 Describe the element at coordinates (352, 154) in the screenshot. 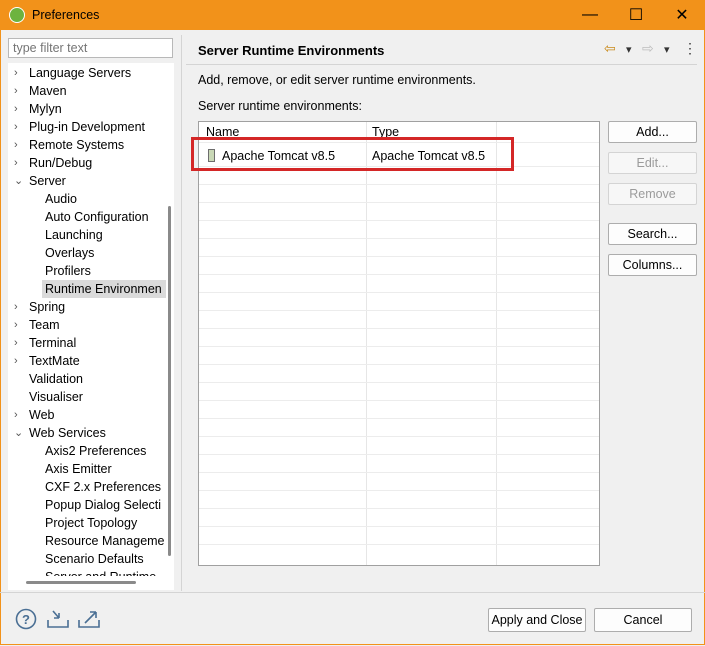

I see `highlight-annotation-box` at that location.